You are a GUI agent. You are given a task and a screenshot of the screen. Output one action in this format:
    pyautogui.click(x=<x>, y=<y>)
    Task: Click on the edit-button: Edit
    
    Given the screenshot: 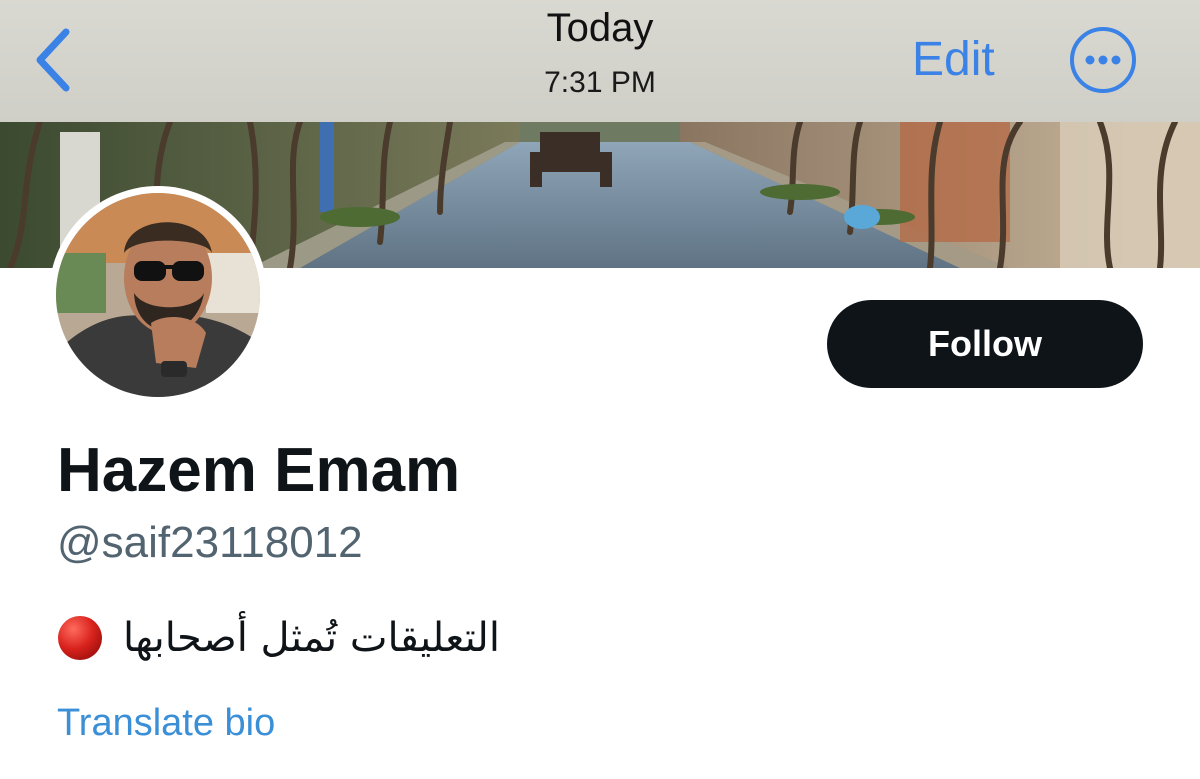 What is the action you would take?
    pyautogui.click(x=953, y=60)
    